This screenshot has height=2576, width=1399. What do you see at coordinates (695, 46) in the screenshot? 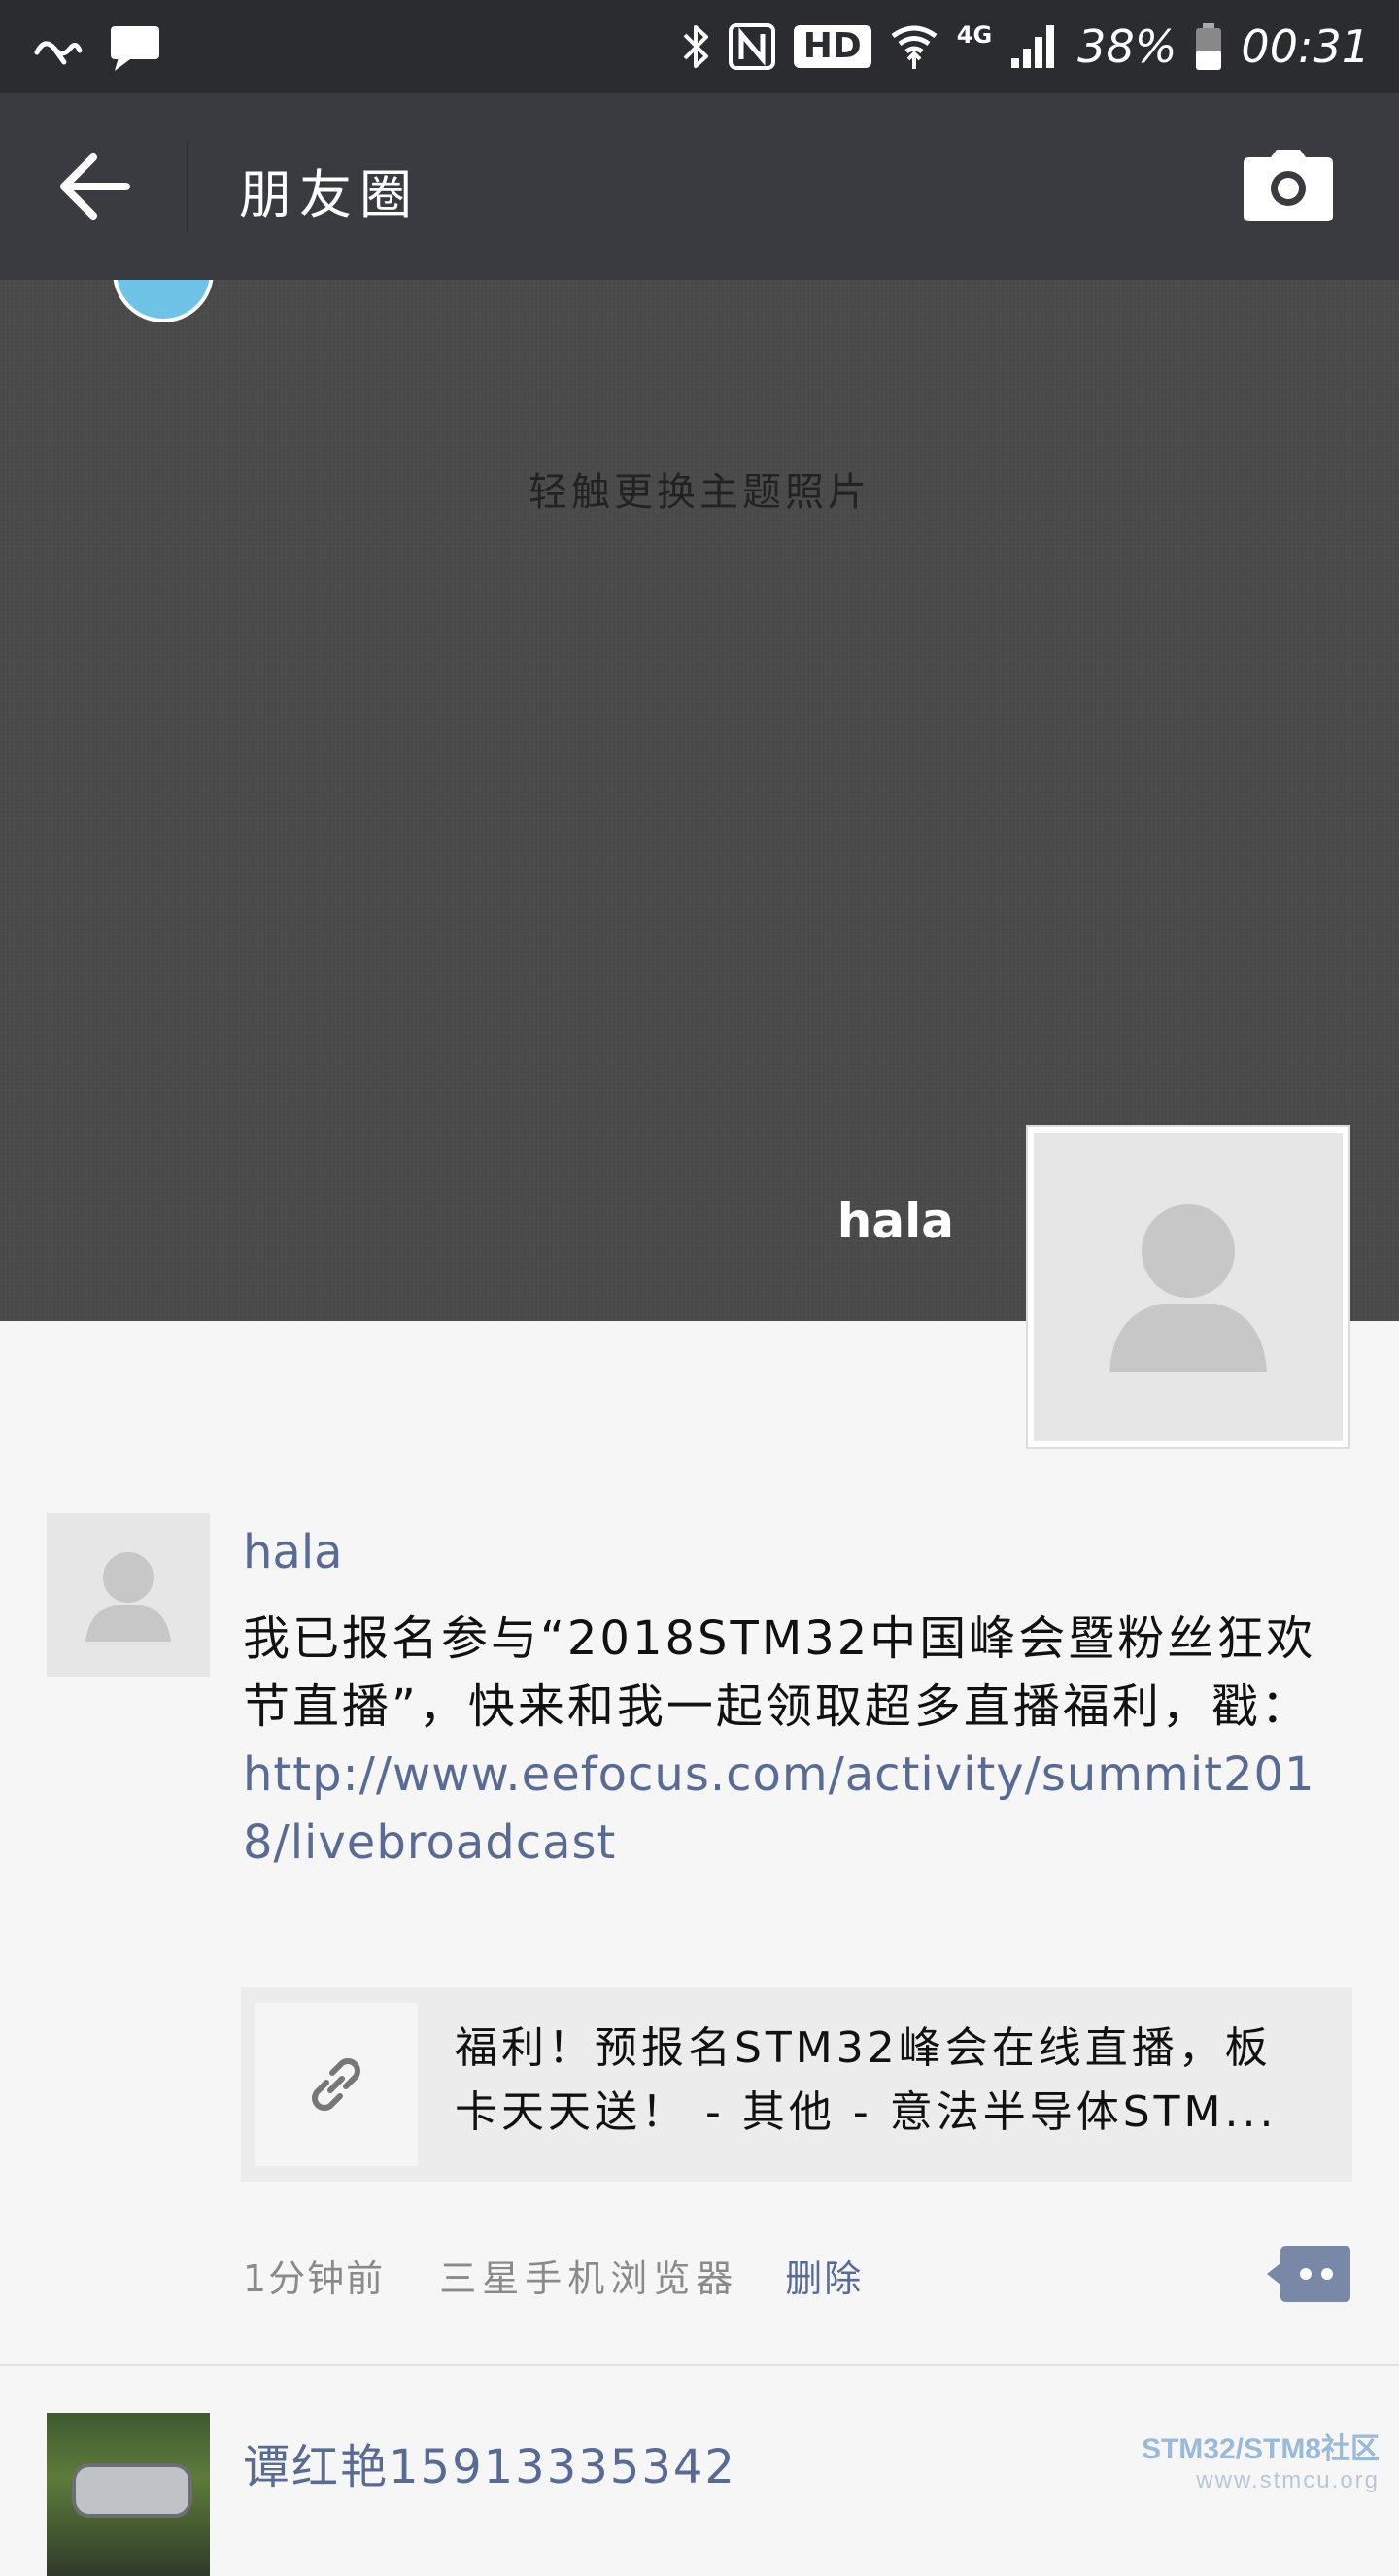
I see `bluetooth-icon` at bounding box center [695, 46].